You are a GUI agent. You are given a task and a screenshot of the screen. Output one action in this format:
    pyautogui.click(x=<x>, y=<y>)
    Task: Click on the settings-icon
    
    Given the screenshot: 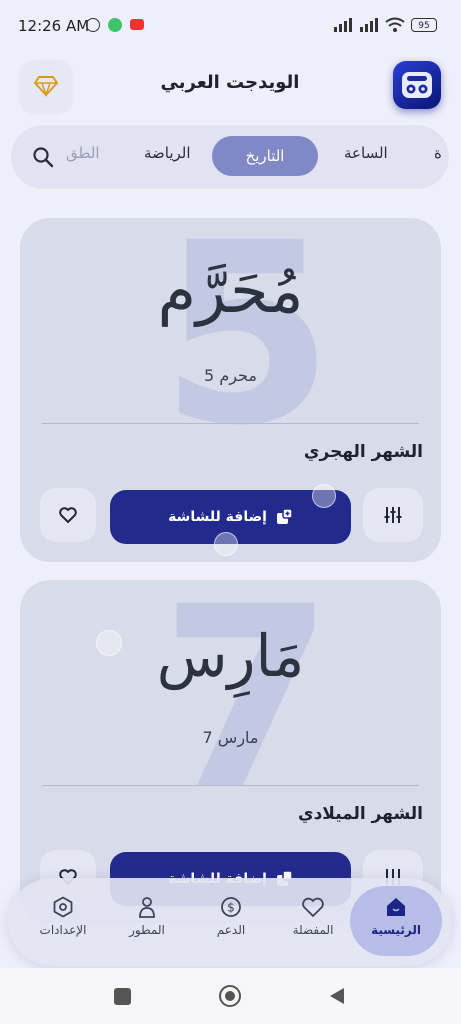 What is the action you would take?
    pyautogui.click(x=63, y=907)
    